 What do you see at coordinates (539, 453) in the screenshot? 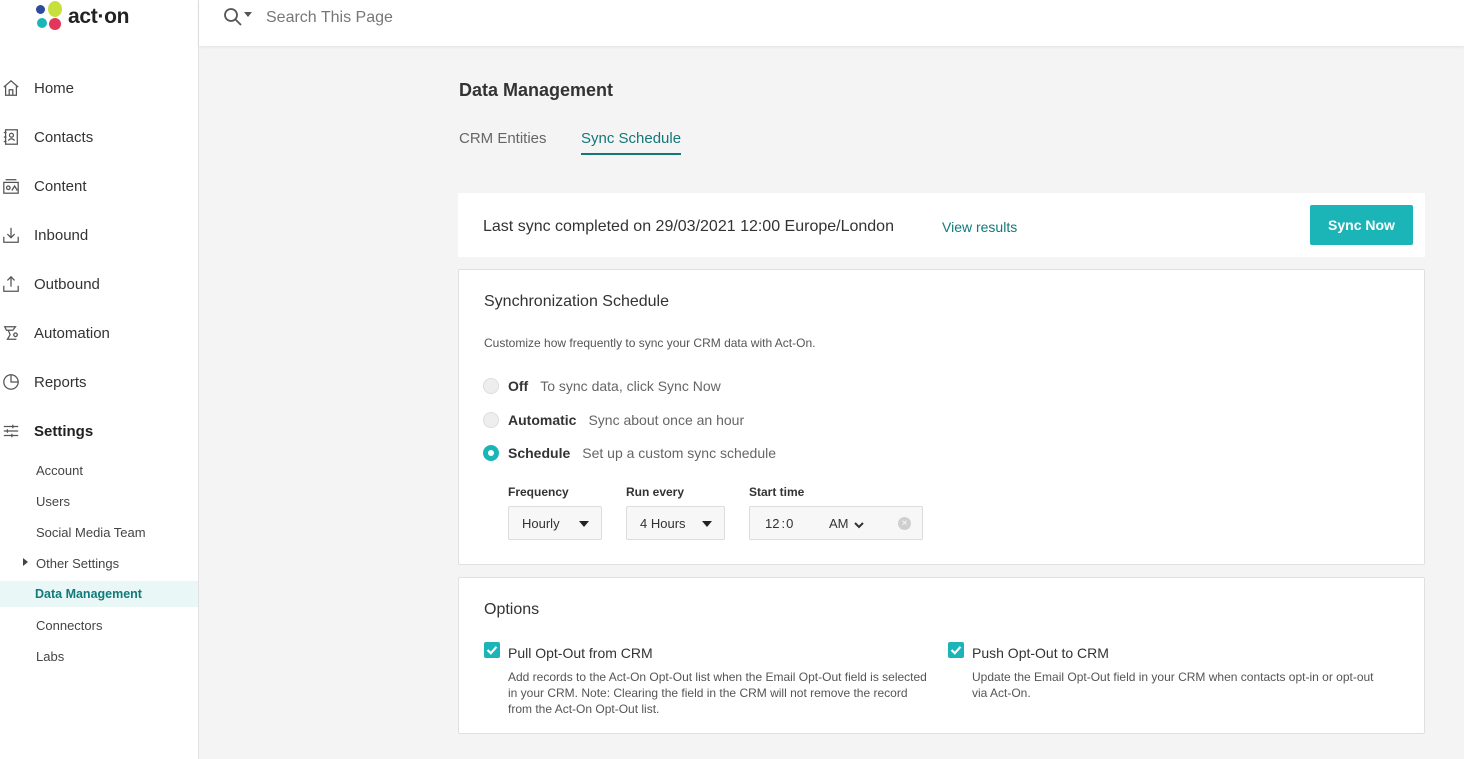
I see `radio-schedule-label: Schedule` at bounding box center [539, 453].